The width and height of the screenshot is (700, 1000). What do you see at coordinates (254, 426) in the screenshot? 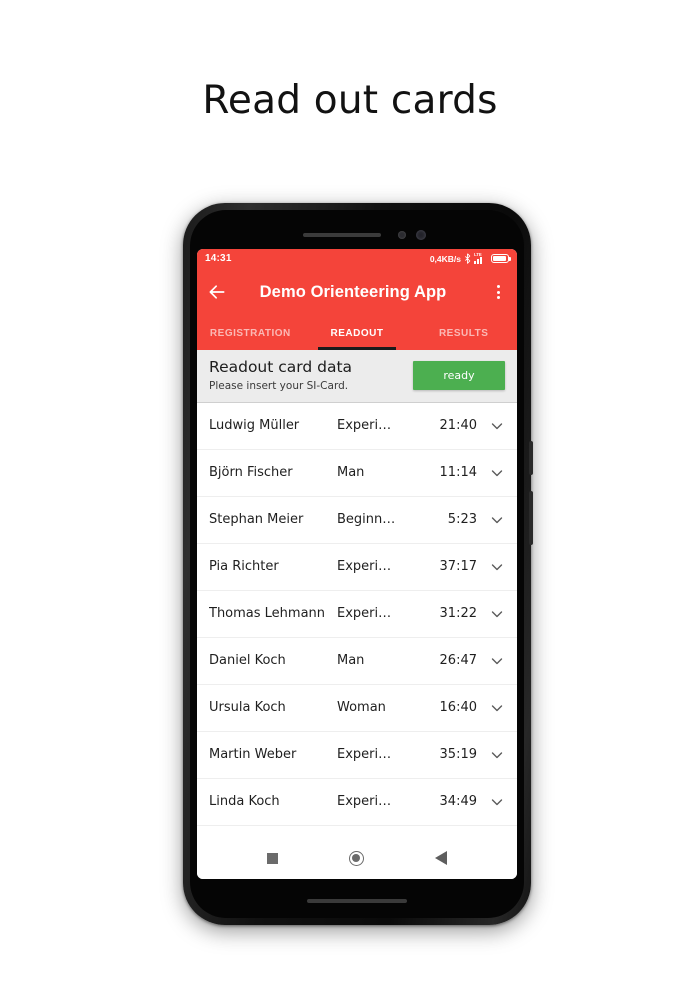
I see `row-name: Ludwig Müller` at bounding box center [254, 426].